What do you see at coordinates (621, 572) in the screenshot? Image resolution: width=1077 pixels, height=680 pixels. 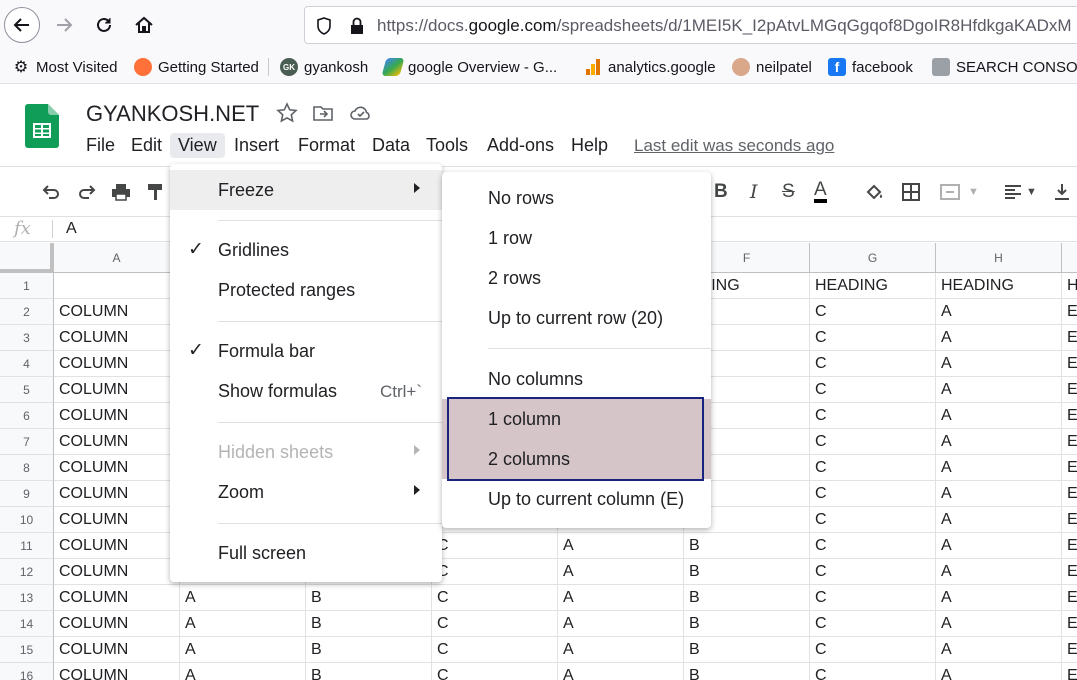 I see `cell-e12: A` at bounding box center [621, 572].